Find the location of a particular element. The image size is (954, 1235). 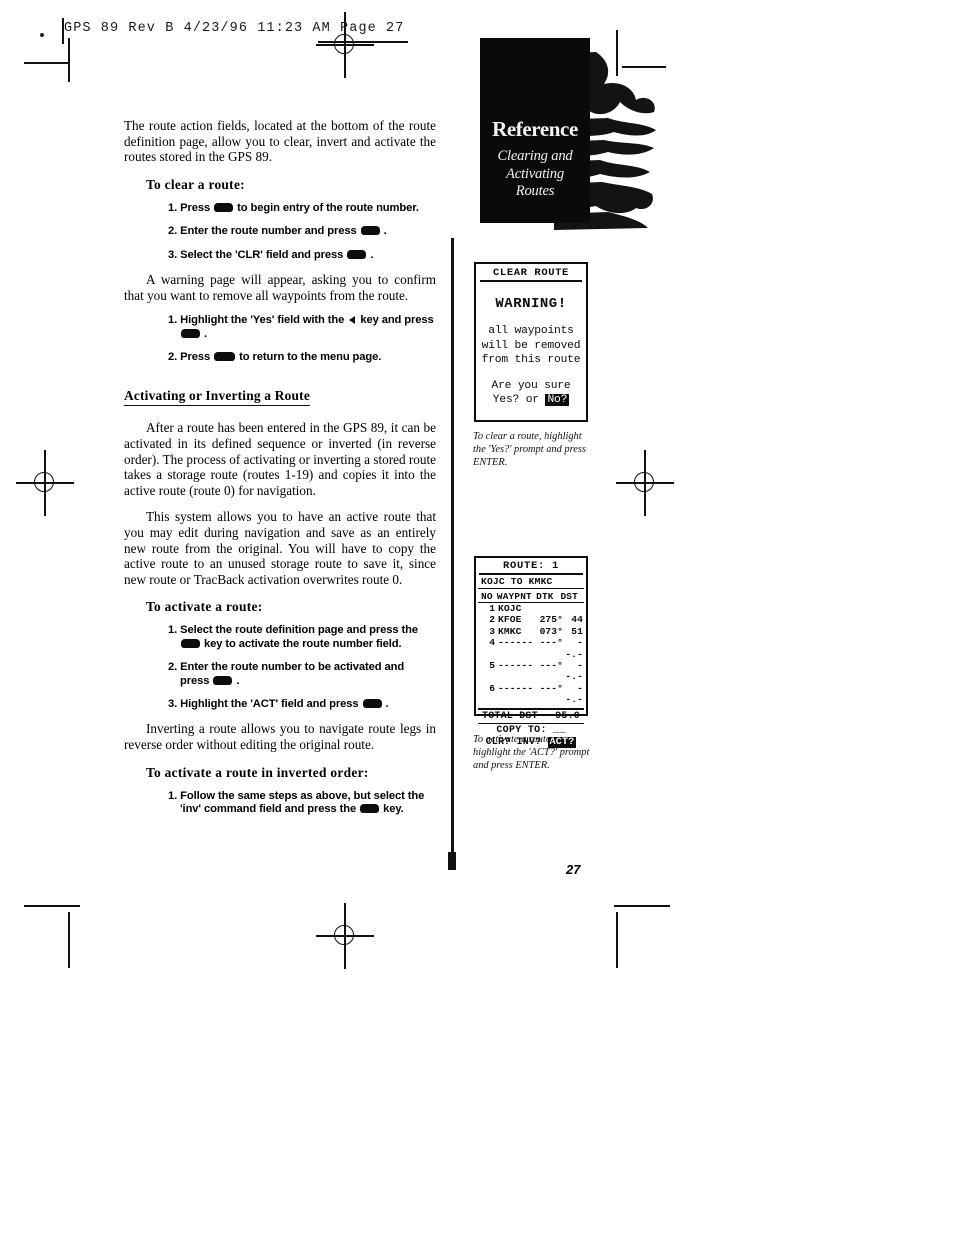

warning-screen-warning-word: WARNING! is located at coordinates (531, 304).